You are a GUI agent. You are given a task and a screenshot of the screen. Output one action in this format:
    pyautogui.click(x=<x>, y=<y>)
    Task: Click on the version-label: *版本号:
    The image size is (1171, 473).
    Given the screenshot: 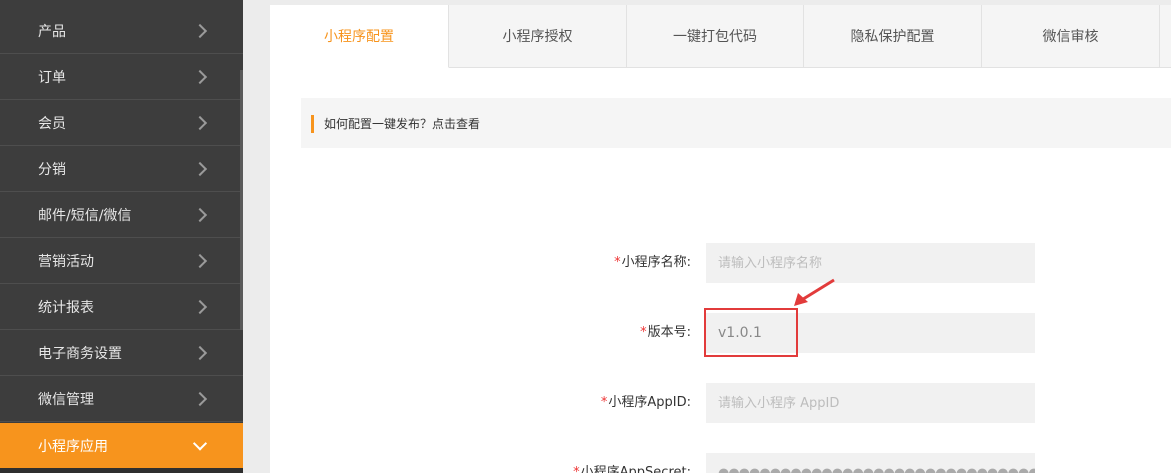 What is the action you would take?
    pyautogui.click(x=665, y=333)
    